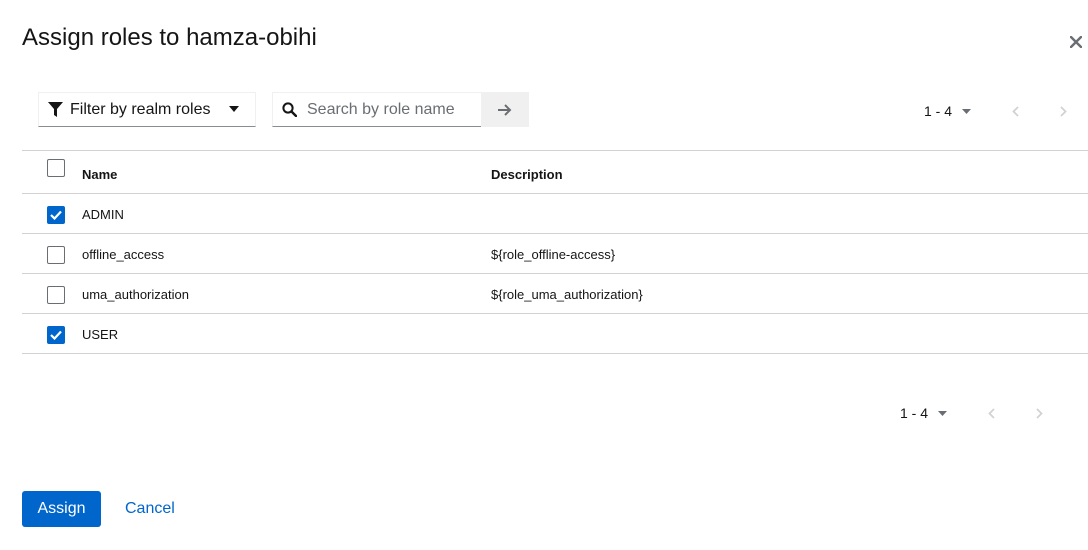 Image resolution: width=1088 pixels, height=550 pixels. What do you see at coordinates (169, 37) in the screenshot?
I see `dialog-title: Assign roles to hamza-obihi` at bounding box center [169, 37].